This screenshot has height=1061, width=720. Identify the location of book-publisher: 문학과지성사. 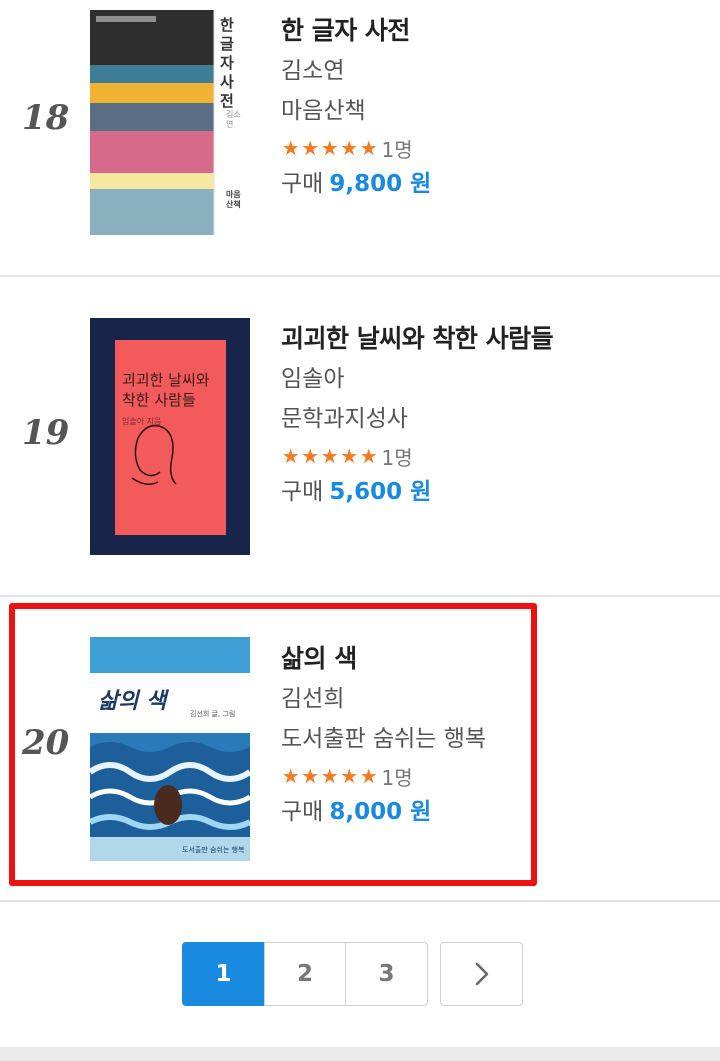
(491, 419).